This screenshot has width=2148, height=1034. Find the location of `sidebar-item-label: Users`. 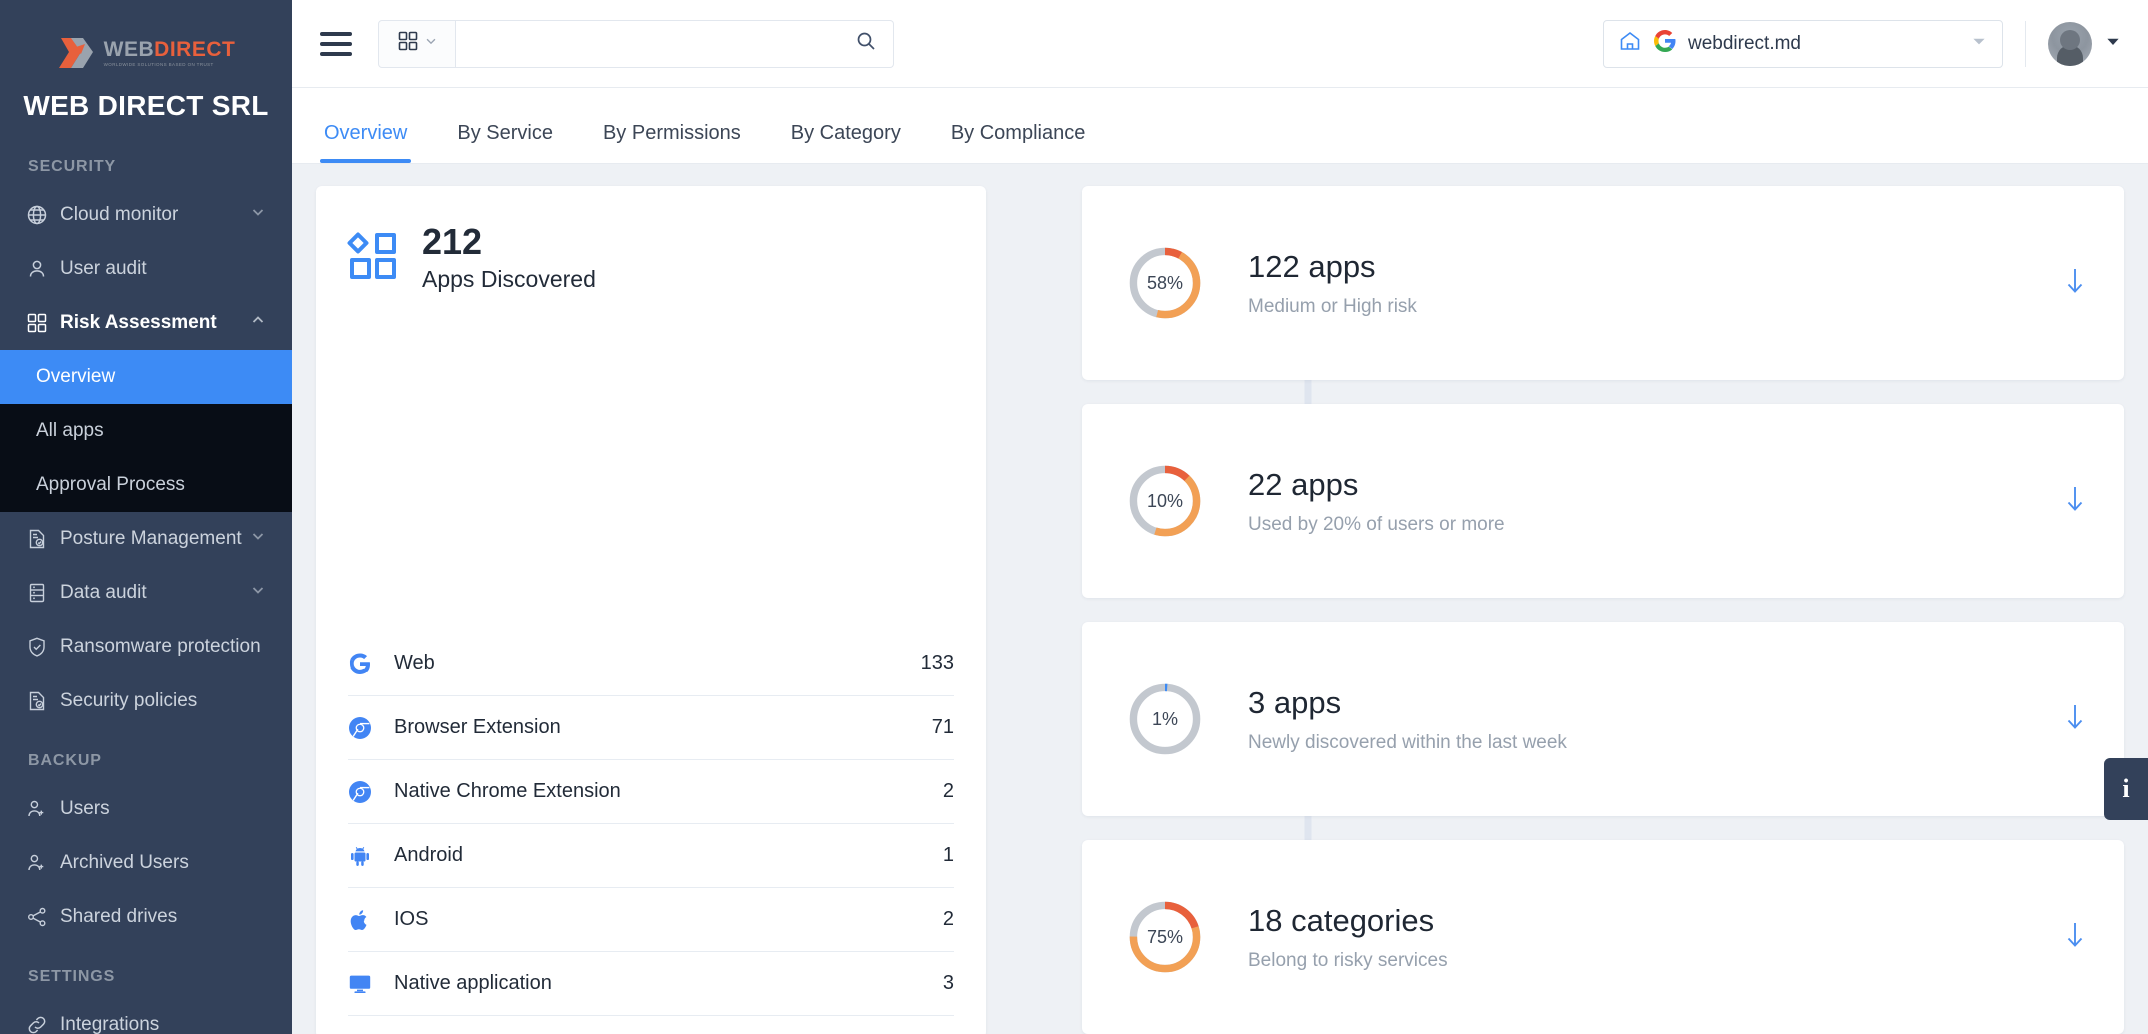

sidebar-item-label: Users is located at coordinates (85, 808).